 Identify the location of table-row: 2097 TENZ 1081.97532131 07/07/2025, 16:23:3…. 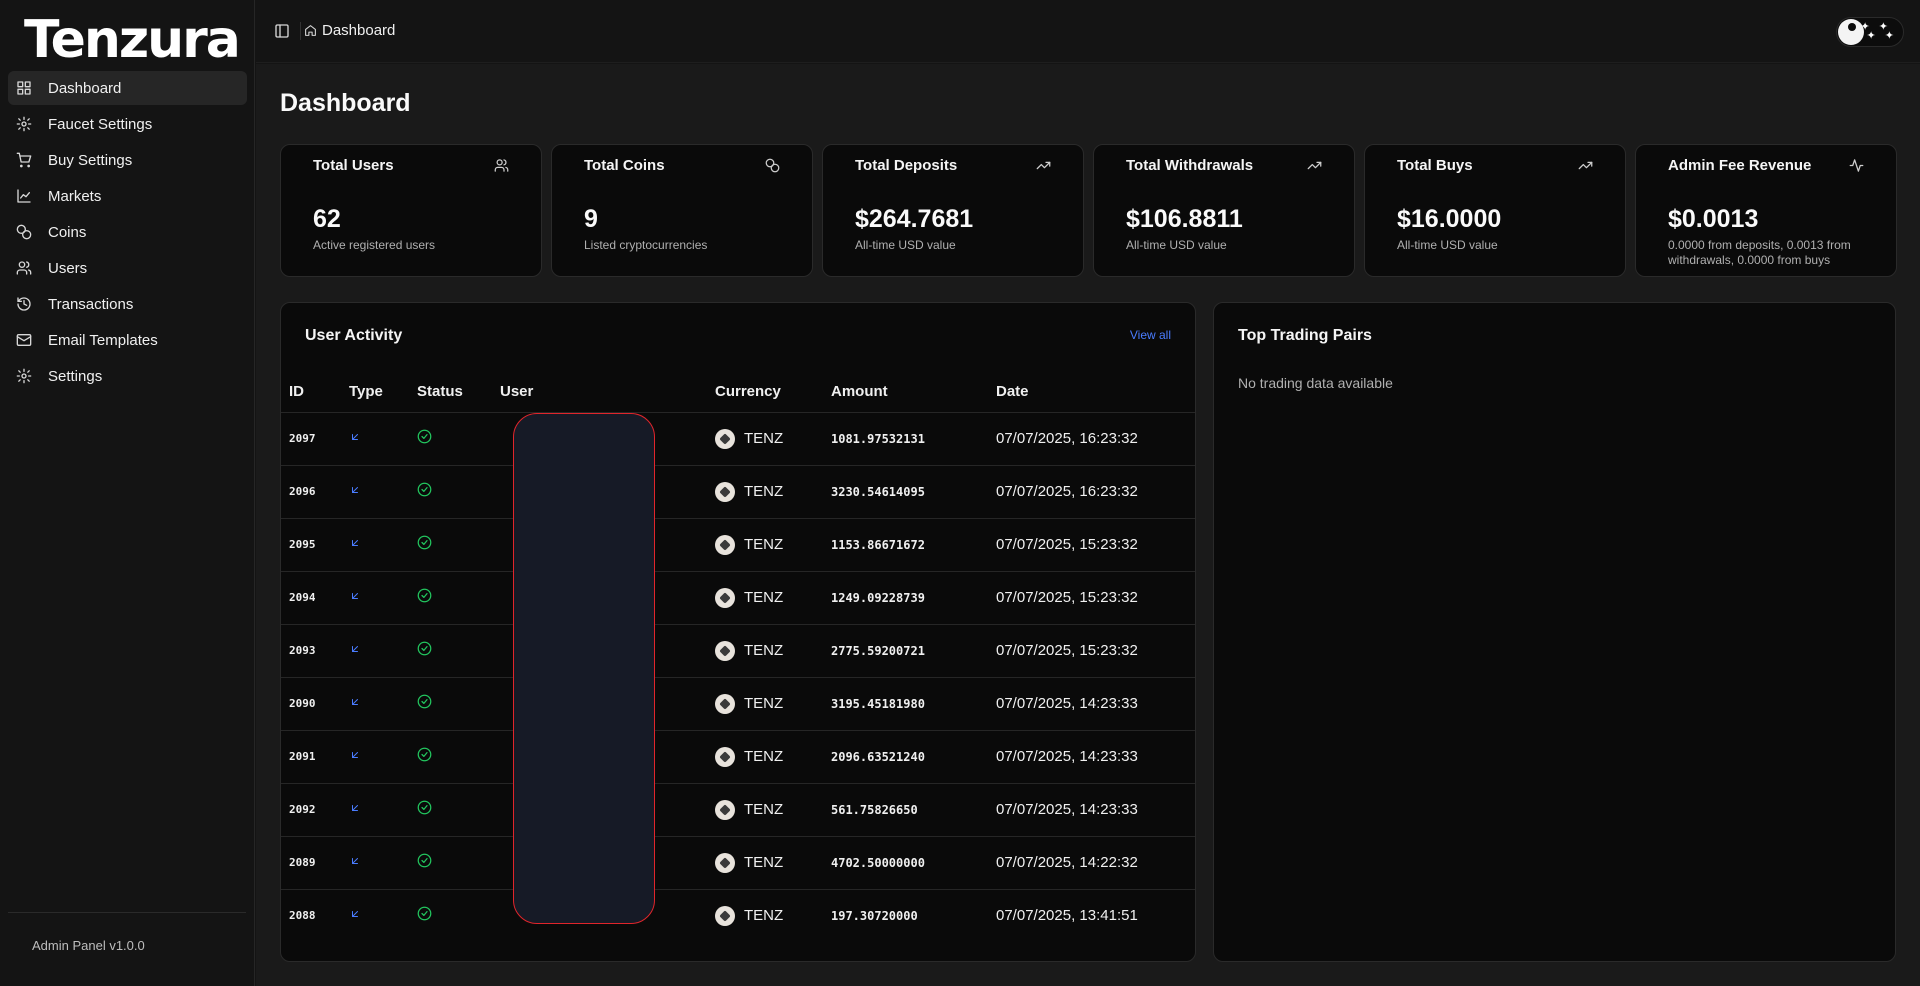
(738, 439).